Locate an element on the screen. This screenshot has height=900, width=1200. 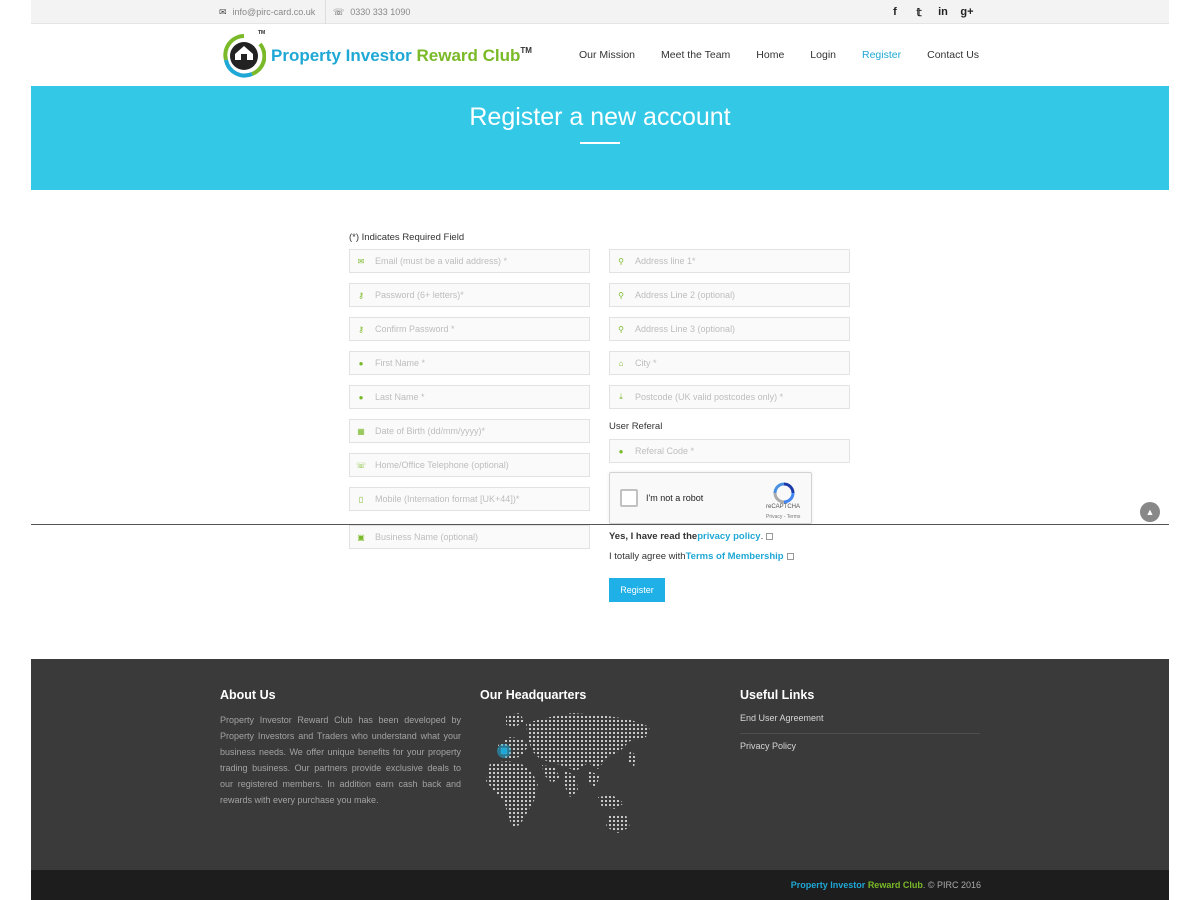
recaptcha-label: I'm not a robot is located at coordinates (675, 498).